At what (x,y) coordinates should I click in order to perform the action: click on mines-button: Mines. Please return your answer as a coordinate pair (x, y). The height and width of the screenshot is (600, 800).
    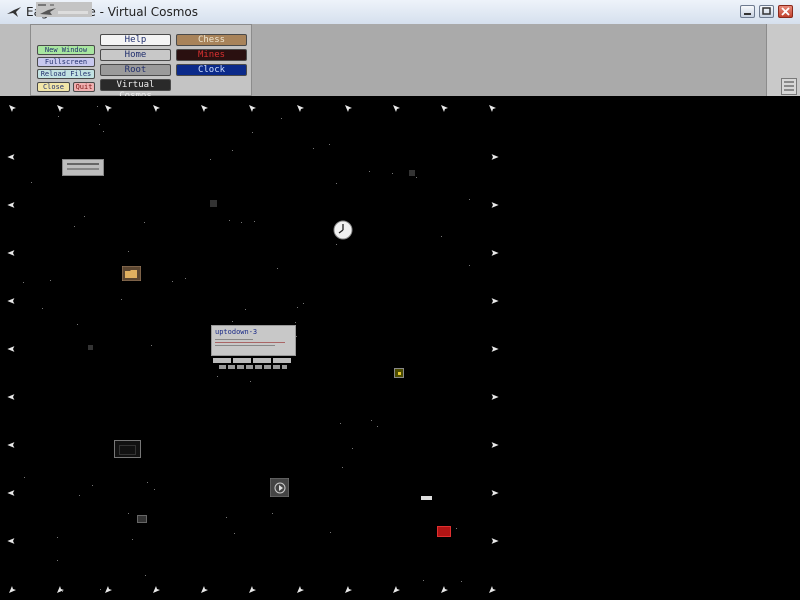
    Looking at the image, I should click on (211, 55).